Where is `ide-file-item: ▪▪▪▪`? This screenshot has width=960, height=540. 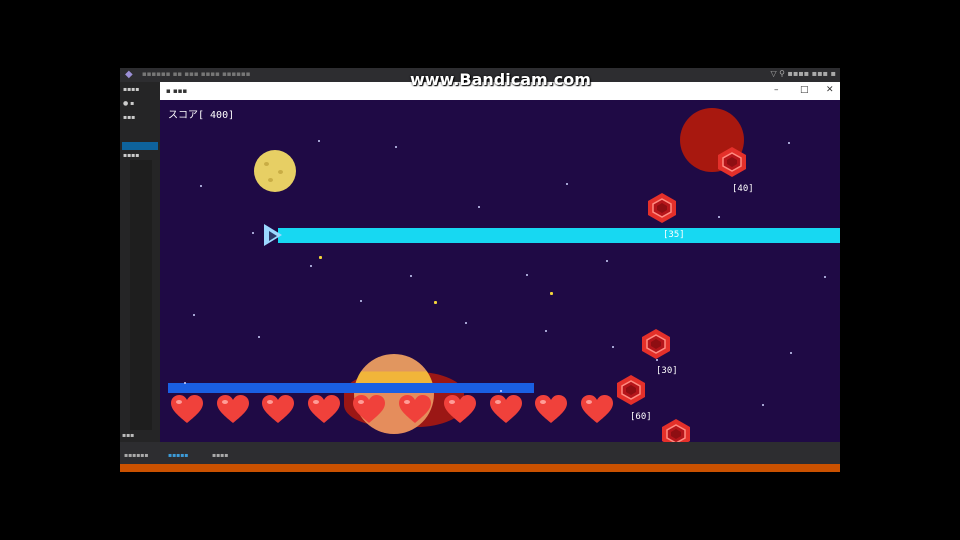
ide-file-item: ▪▪▪▪ is located at coordinates (131, 155).